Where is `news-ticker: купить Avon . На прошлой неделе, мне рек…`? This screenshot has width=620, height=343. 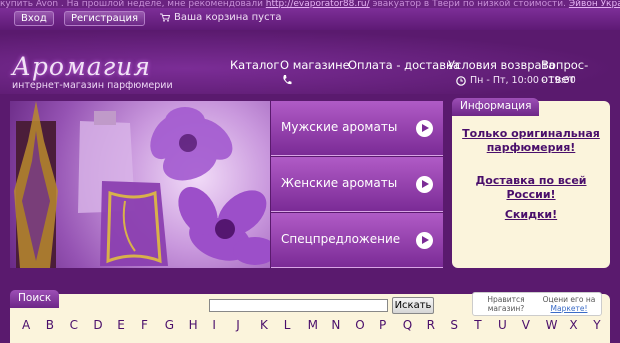 news-ticker: купить Avon . На прошлой неделе, мне рек… is located at coordinates (310, 4).